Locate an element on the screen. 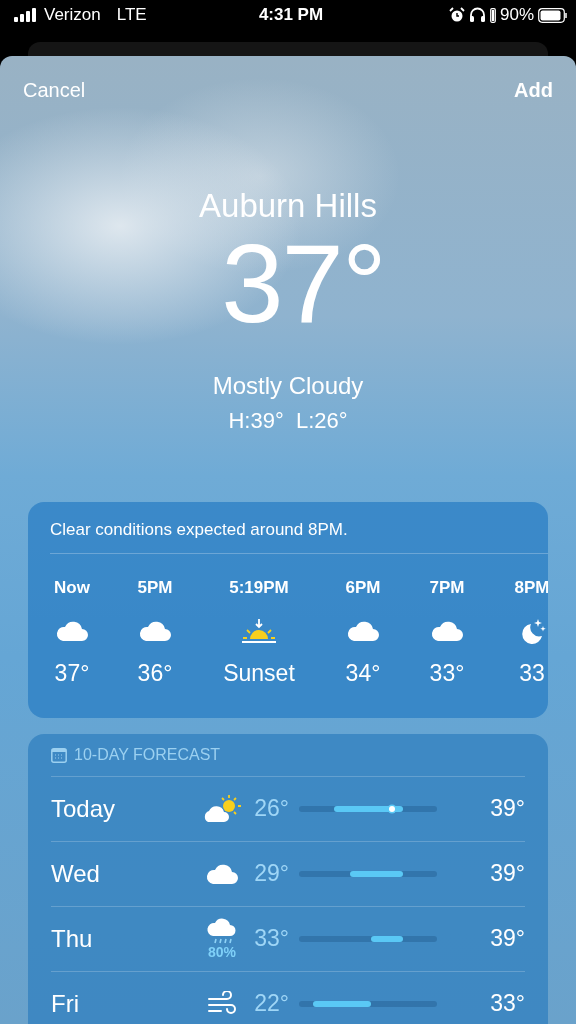 The height and width of the screenshot is (1024, 576). forecast-summary: Clear conditions expected around 8PM. is located at coordinates (299, 528).